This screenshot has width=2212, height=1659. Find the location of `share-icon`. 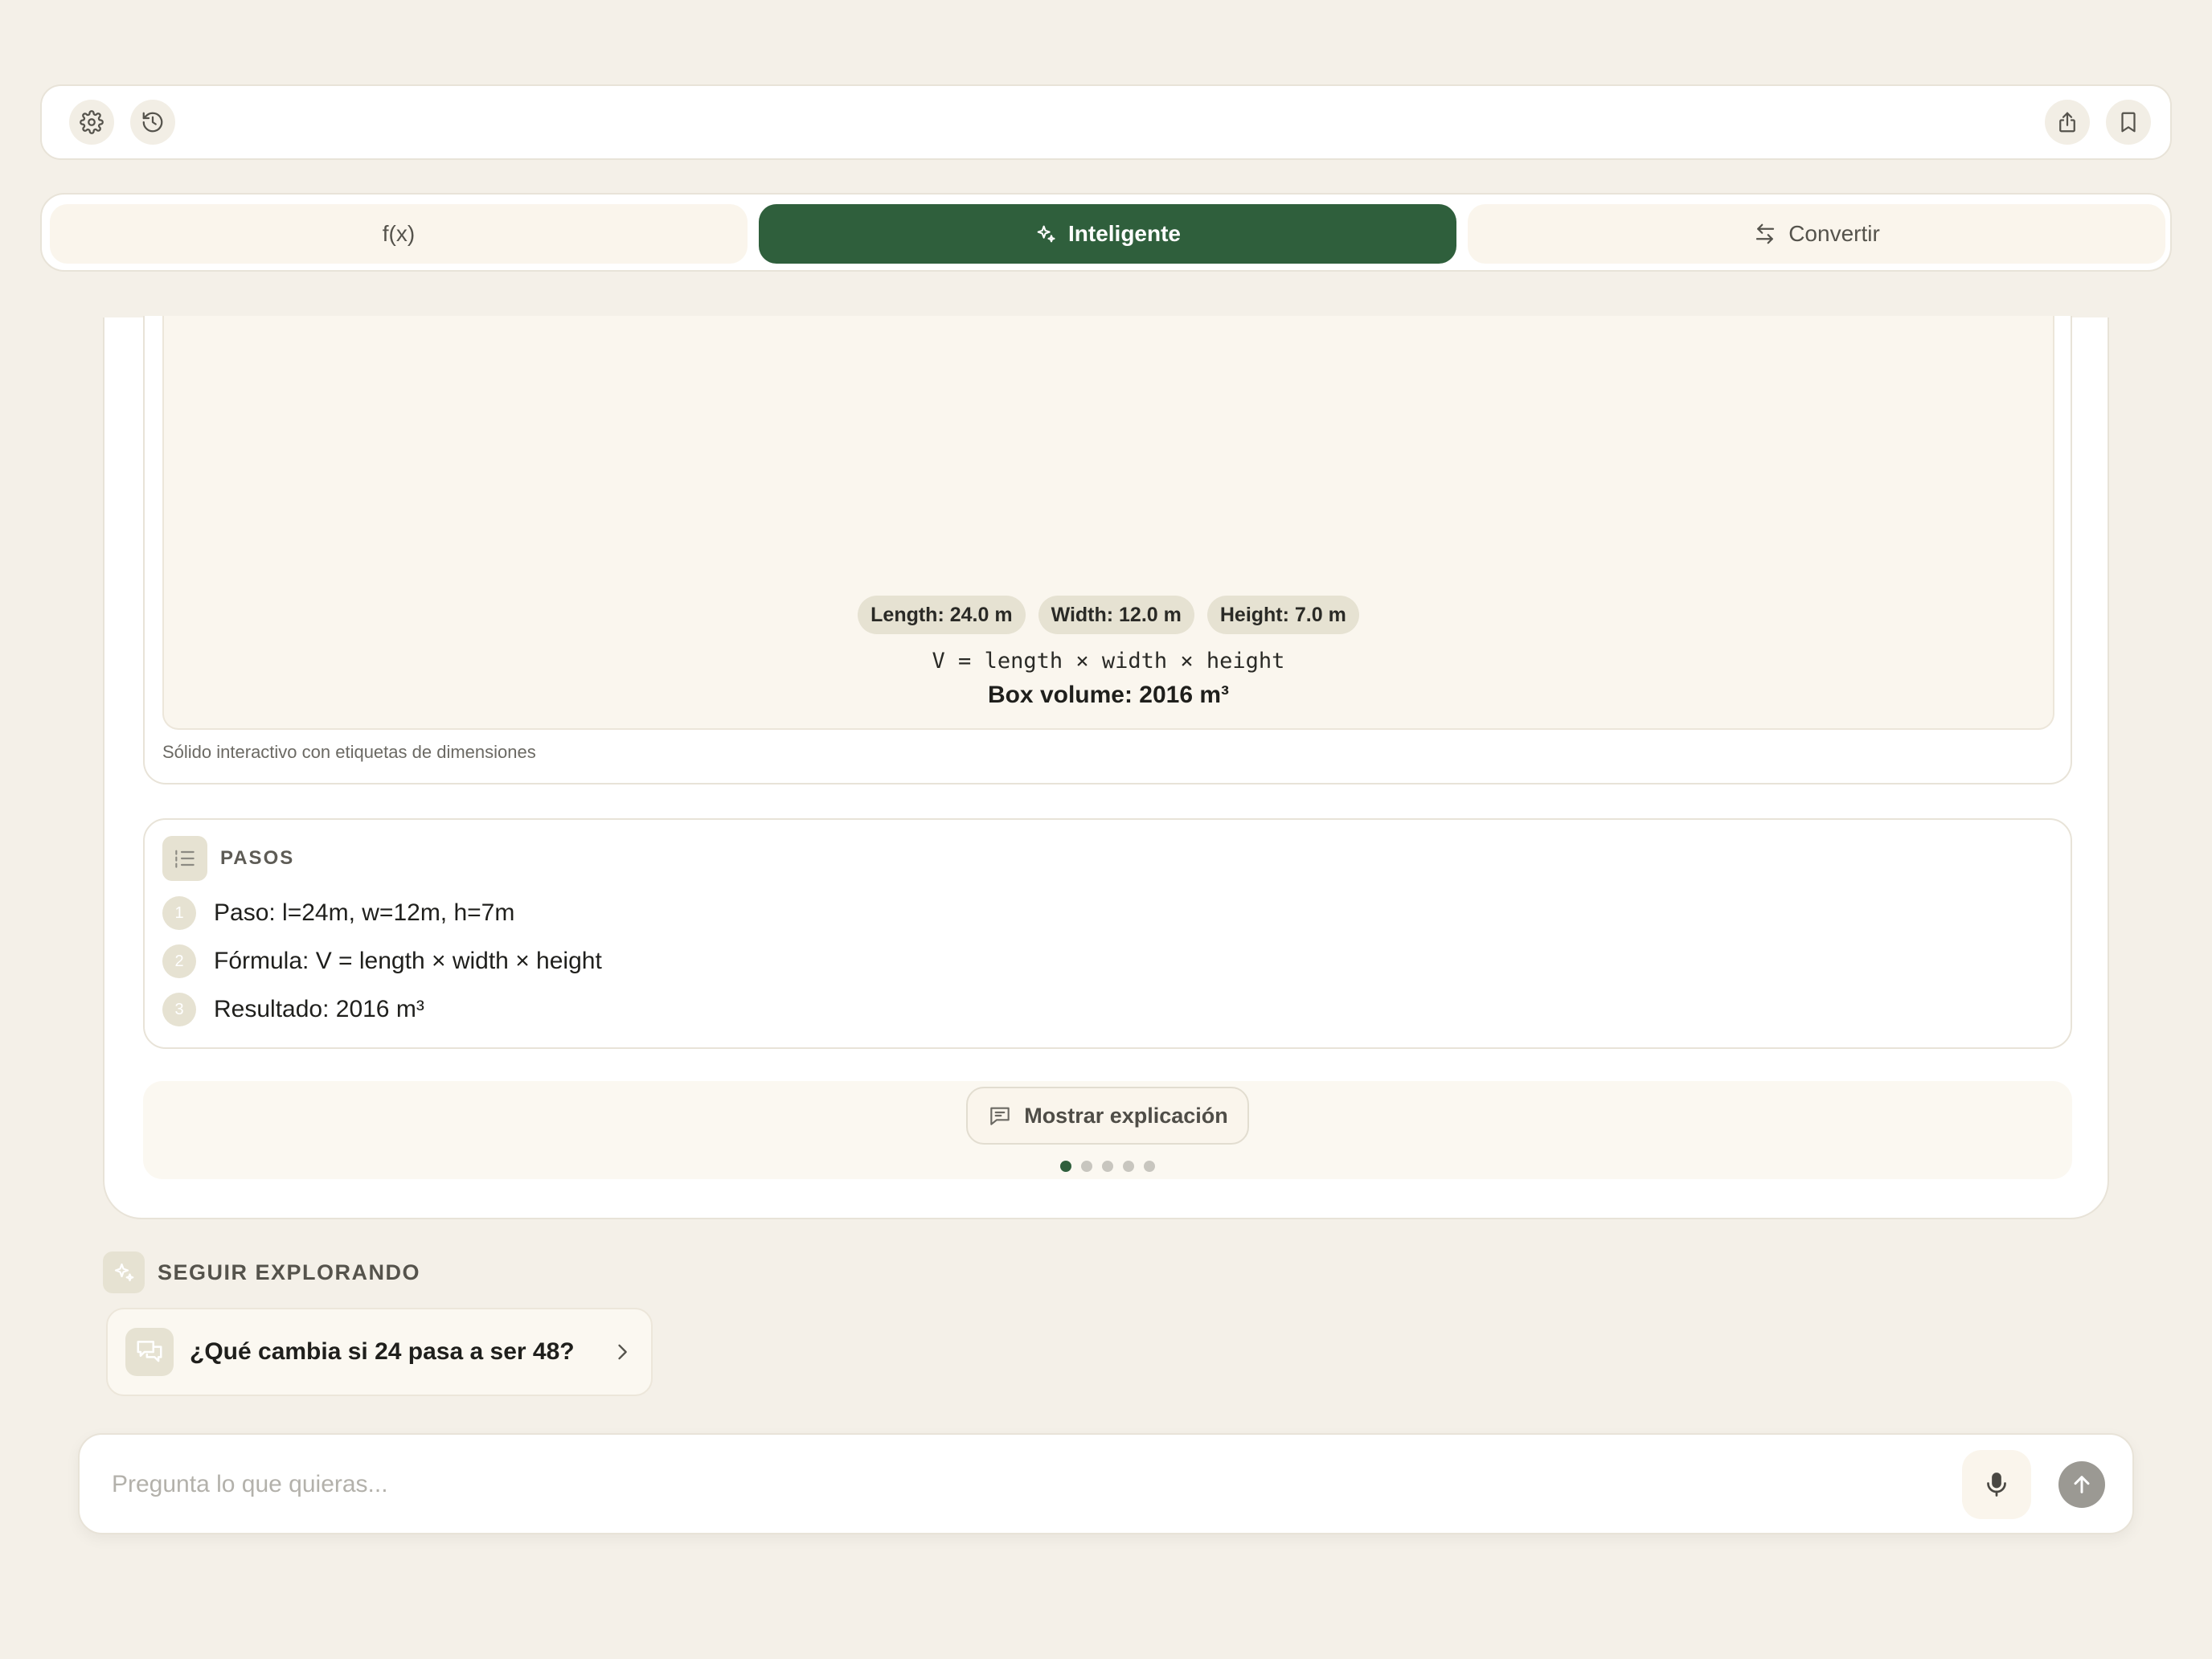

share-icon is located at coordinates (2067, 122).